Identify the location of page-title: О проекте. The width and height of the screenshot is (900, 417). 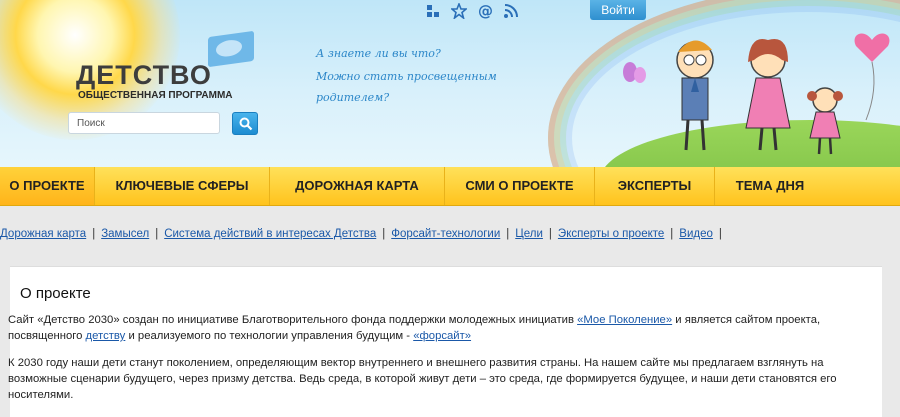
(55, 293).